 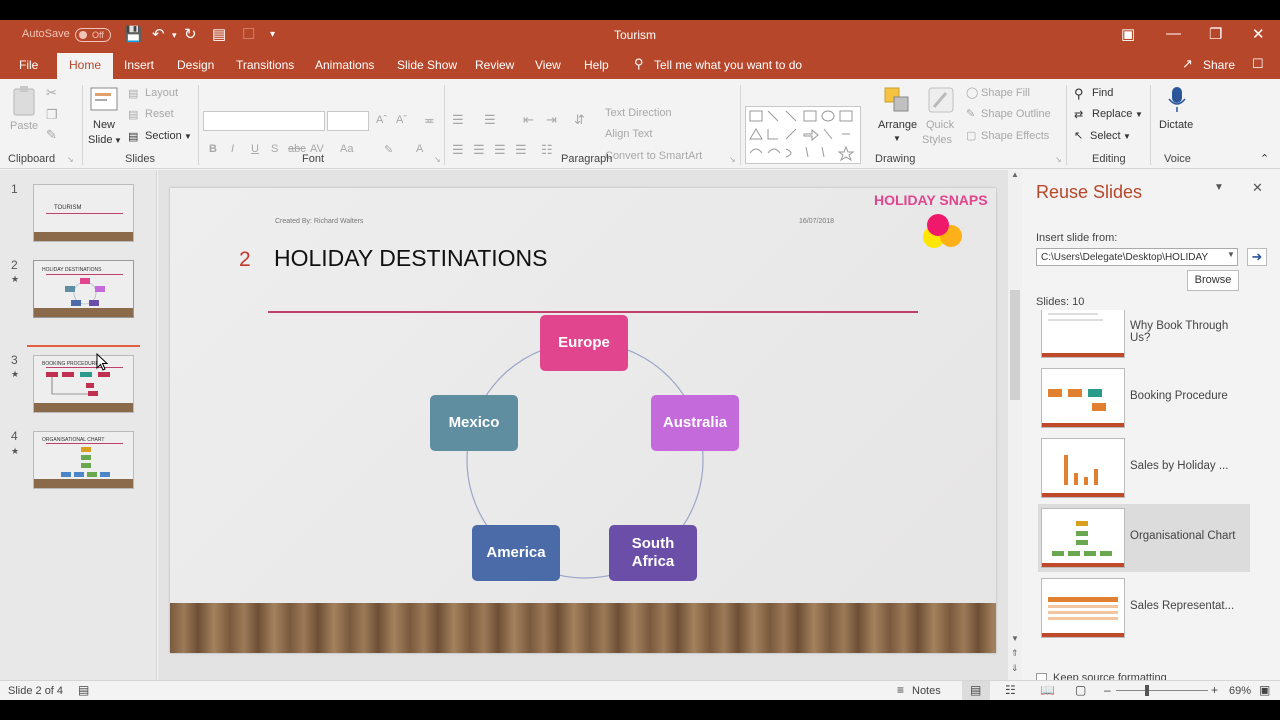 What do you see at coordinates (926, 691) in the screenshot?
I see `notes-button: Notes` at bounding box center [926, 691].